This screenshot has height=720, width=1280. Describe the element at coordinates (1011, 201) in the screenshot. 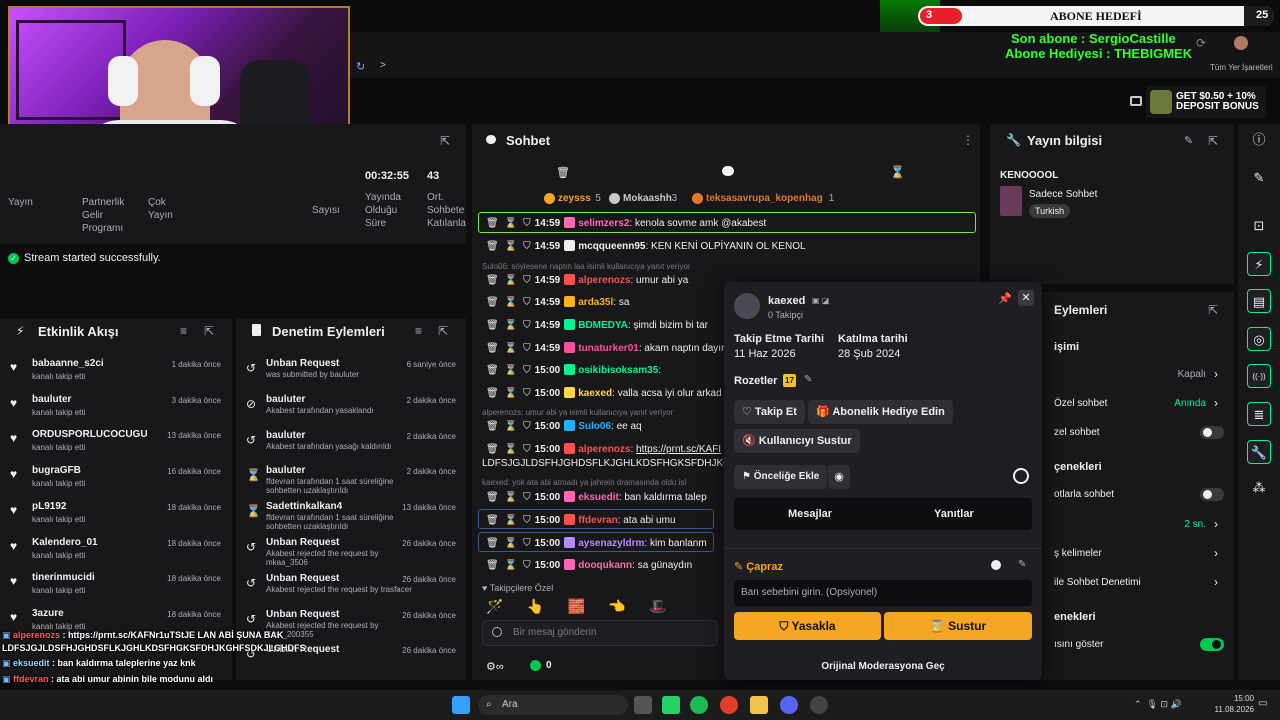

I see `category-thumbnail` at that location.